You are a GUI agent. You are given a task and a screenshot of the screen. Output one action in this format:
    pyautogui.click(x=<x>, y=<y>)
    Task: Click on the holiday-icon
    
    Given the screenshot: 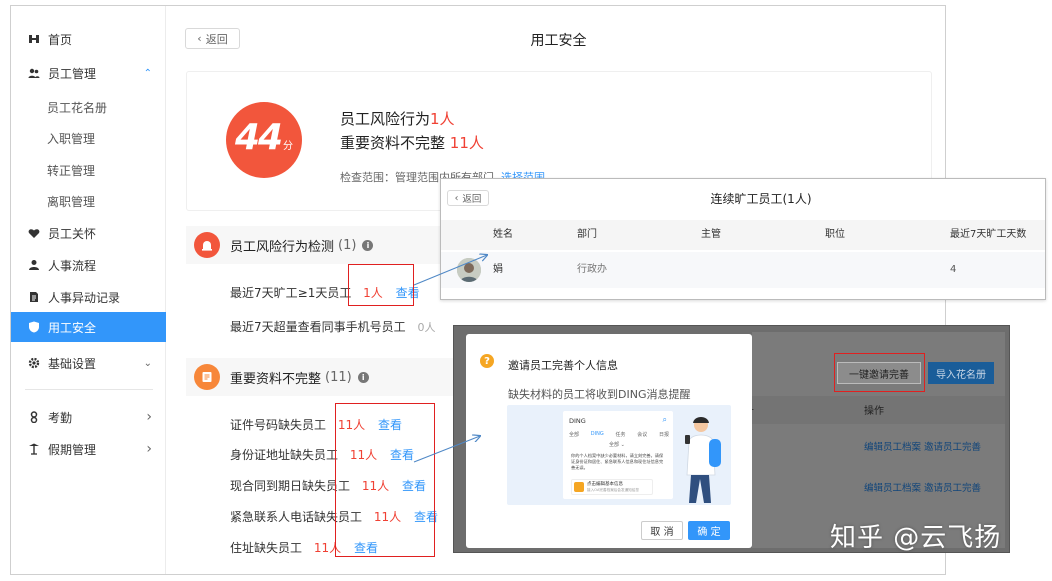 What is the action you would take?
    pyautogui.click(x=34, y=449)
    